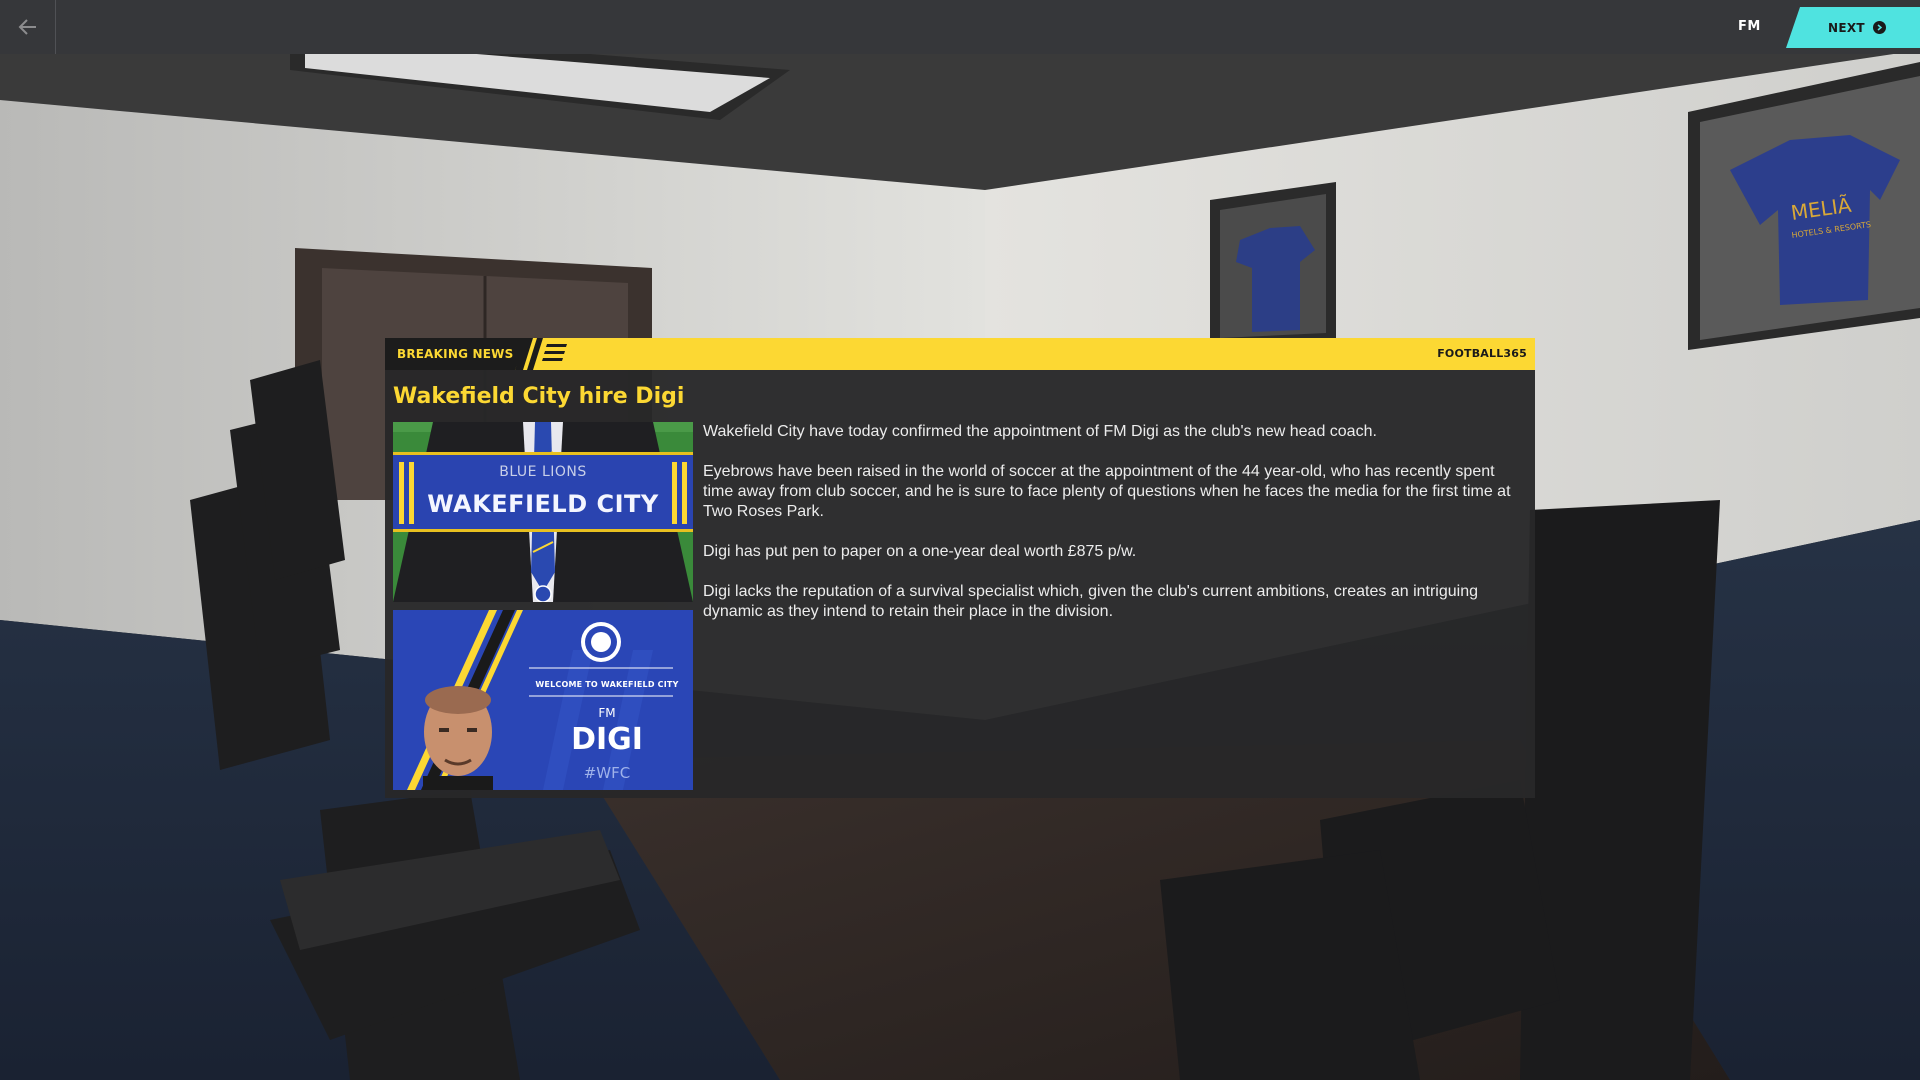  Describe the element at coordinates (607, 773) in the screenshot. I see `welcome-hashtag: #WFC` at that location.